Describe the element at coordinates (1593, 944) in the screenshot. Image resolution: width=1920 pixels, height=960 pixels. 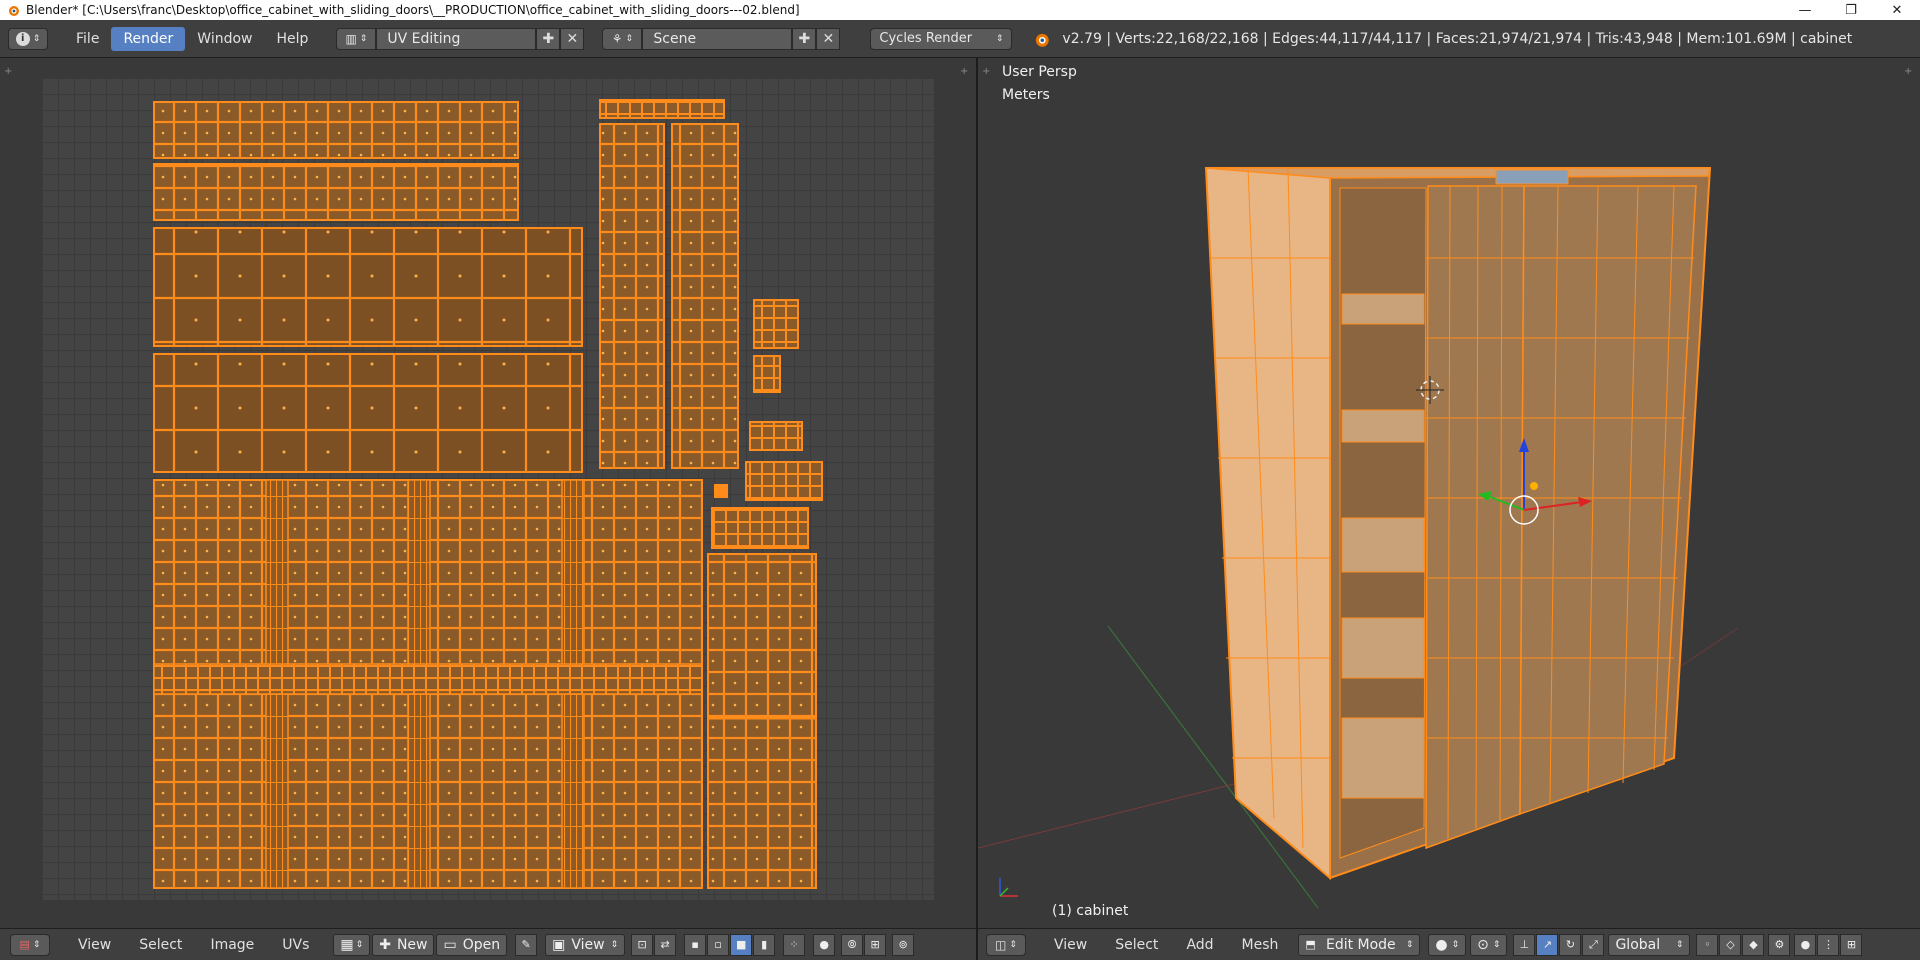
I see `scale-manipulator-icon: ⤢` at that location.